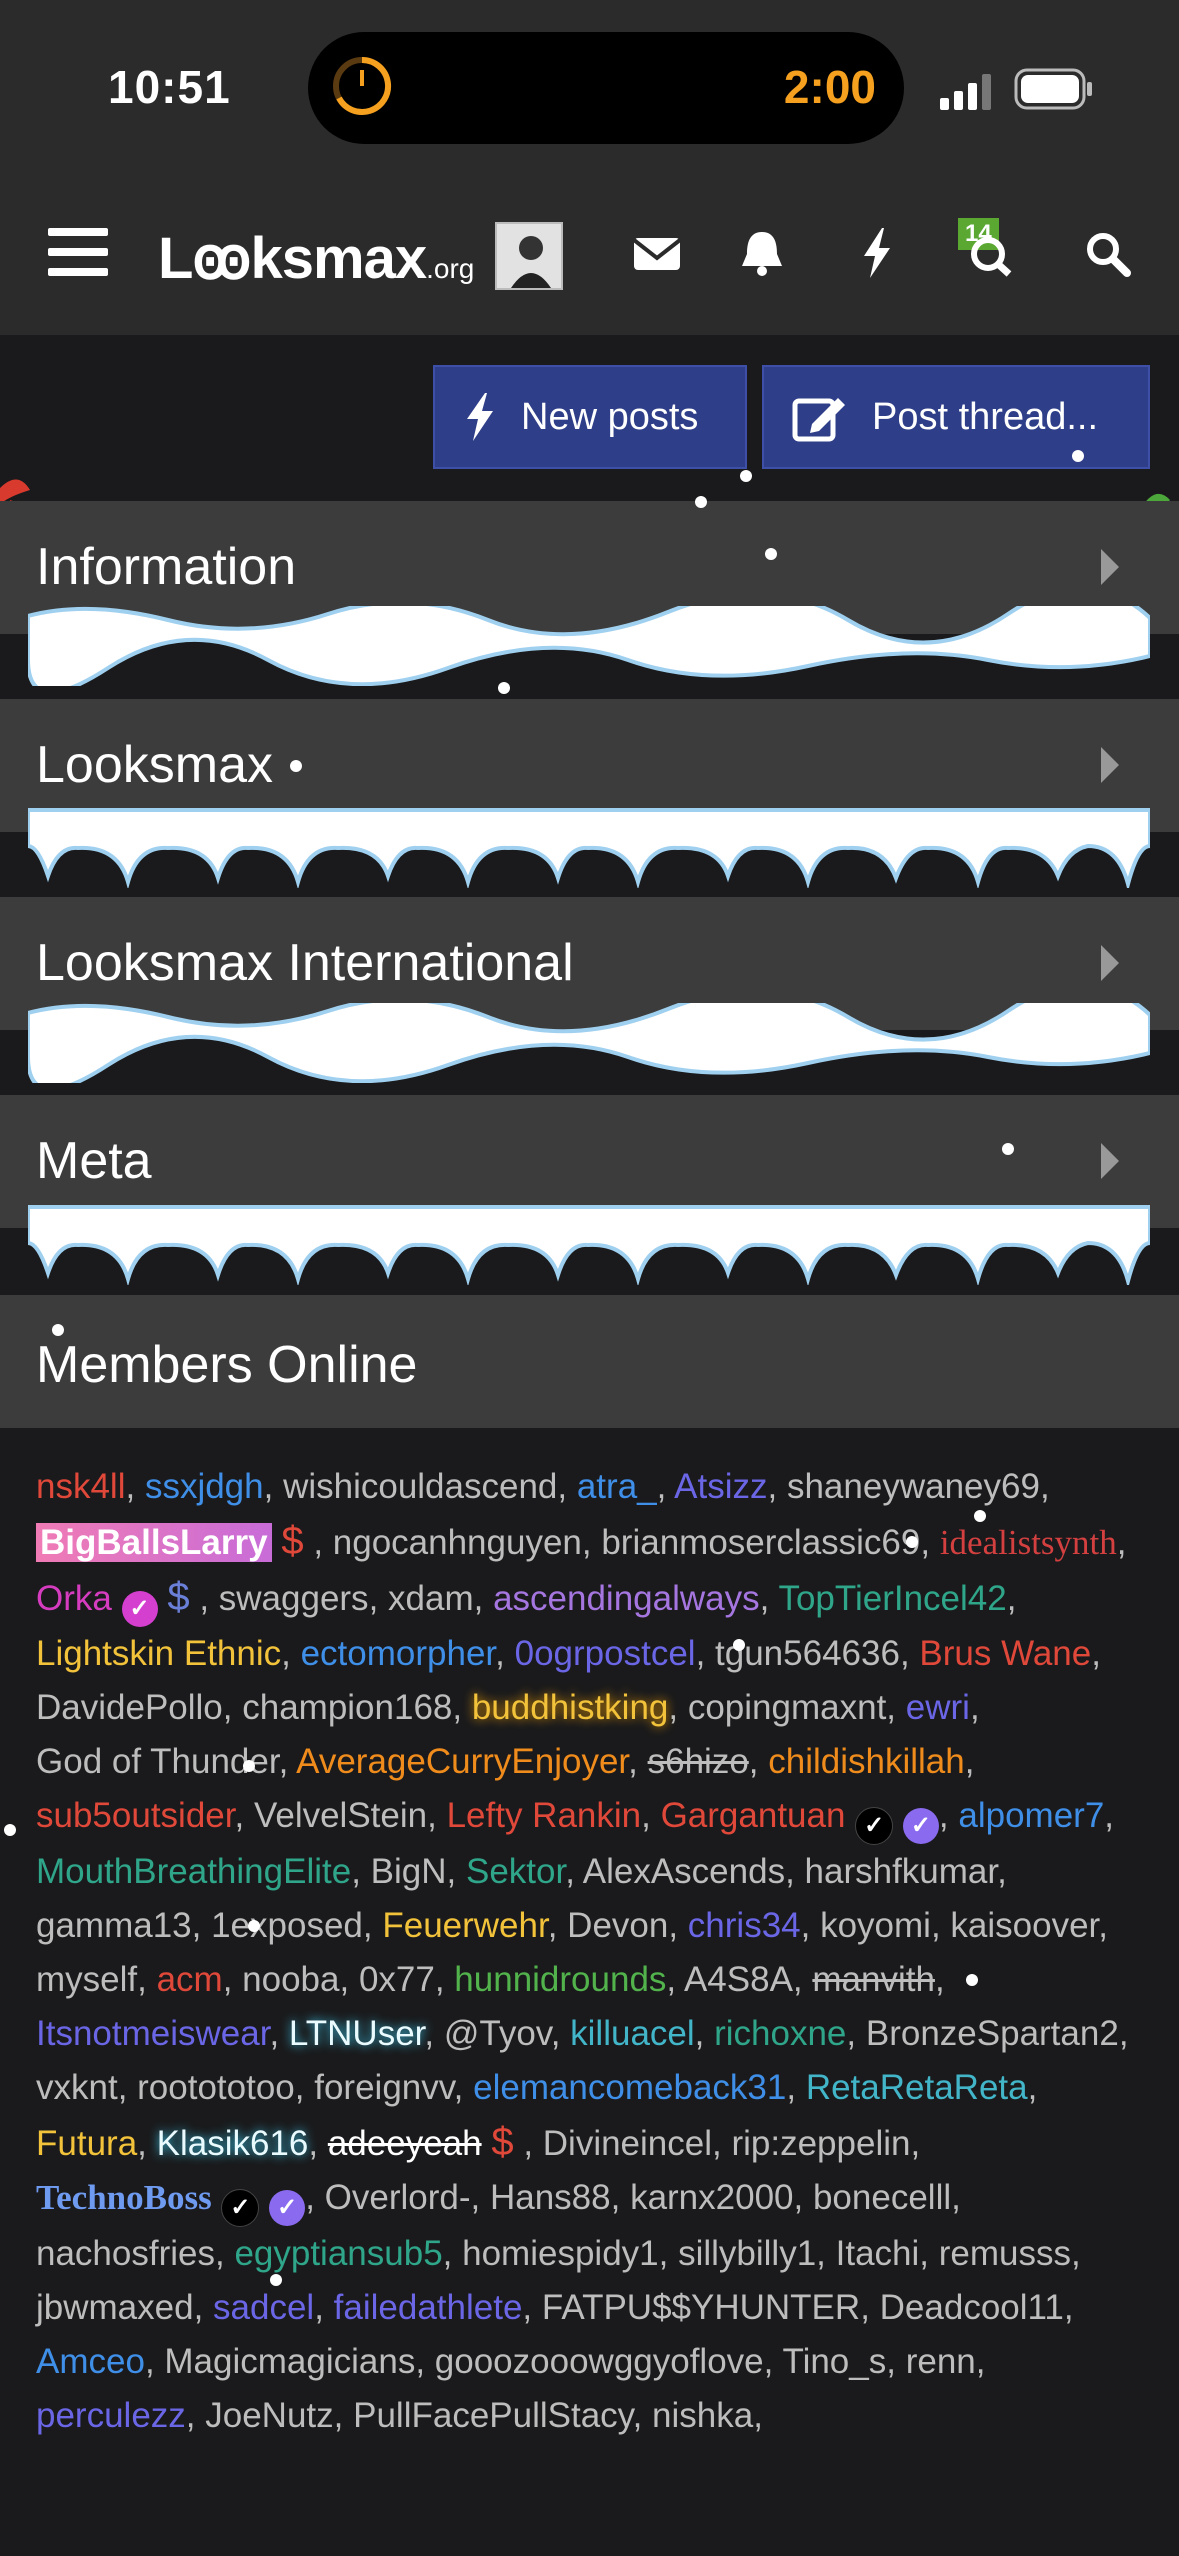 Image resolution: width=1179 pixels, height=2556 pixels. What do you see at coordinates (157, 1761) in the screenshot?
I see `member-link: God of Thunder` at bounding box center [157, 1761].